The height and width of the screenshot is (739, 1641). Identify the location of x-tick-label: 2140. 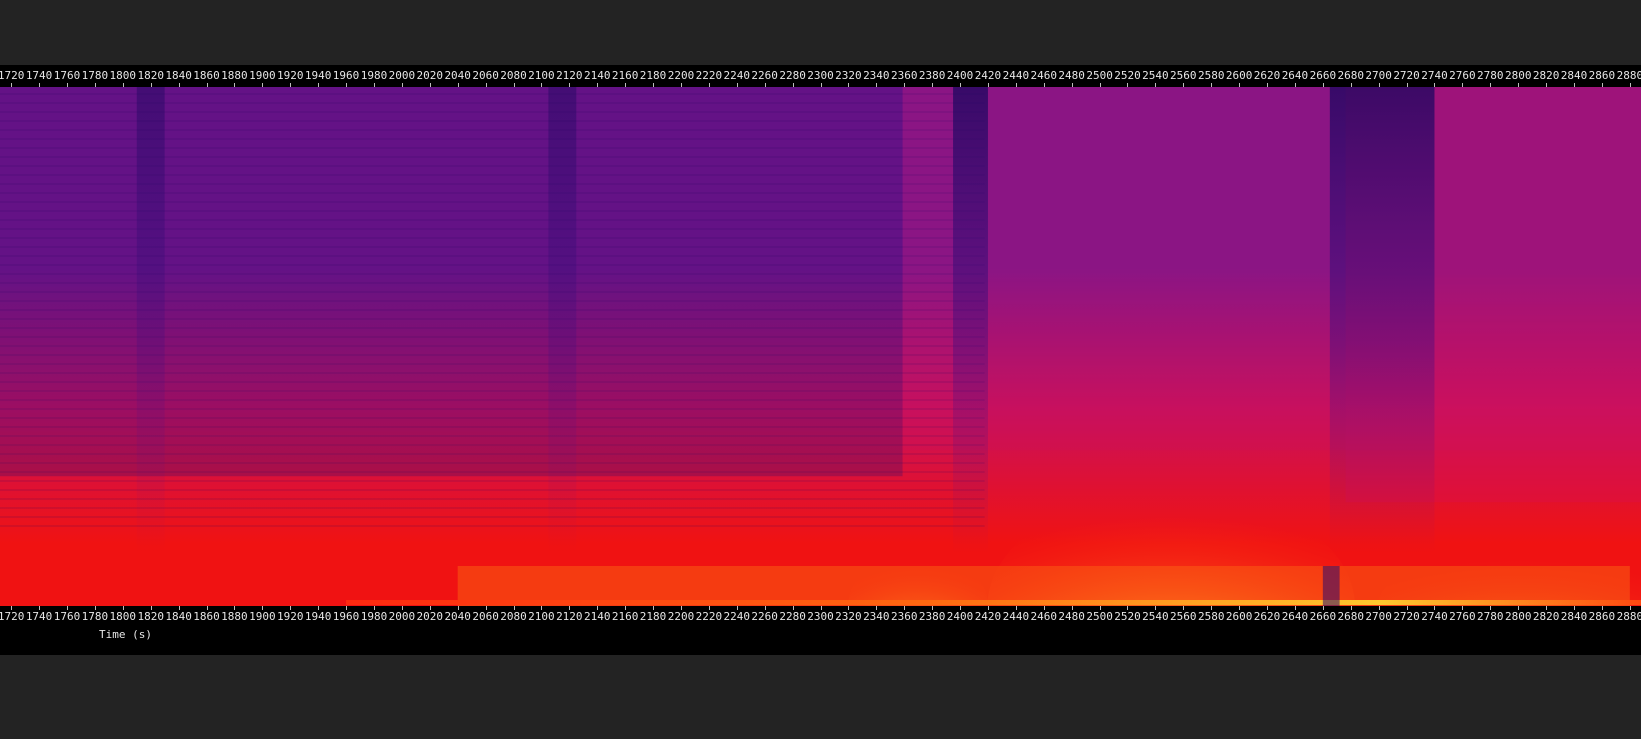
(597, 75).